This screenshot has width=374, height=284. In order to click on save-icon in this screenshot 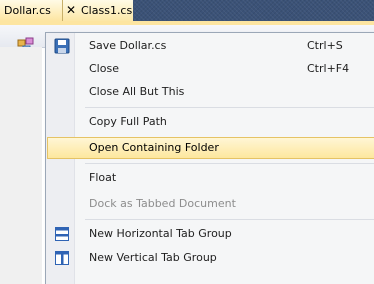, I will do `click(62, 46)`.